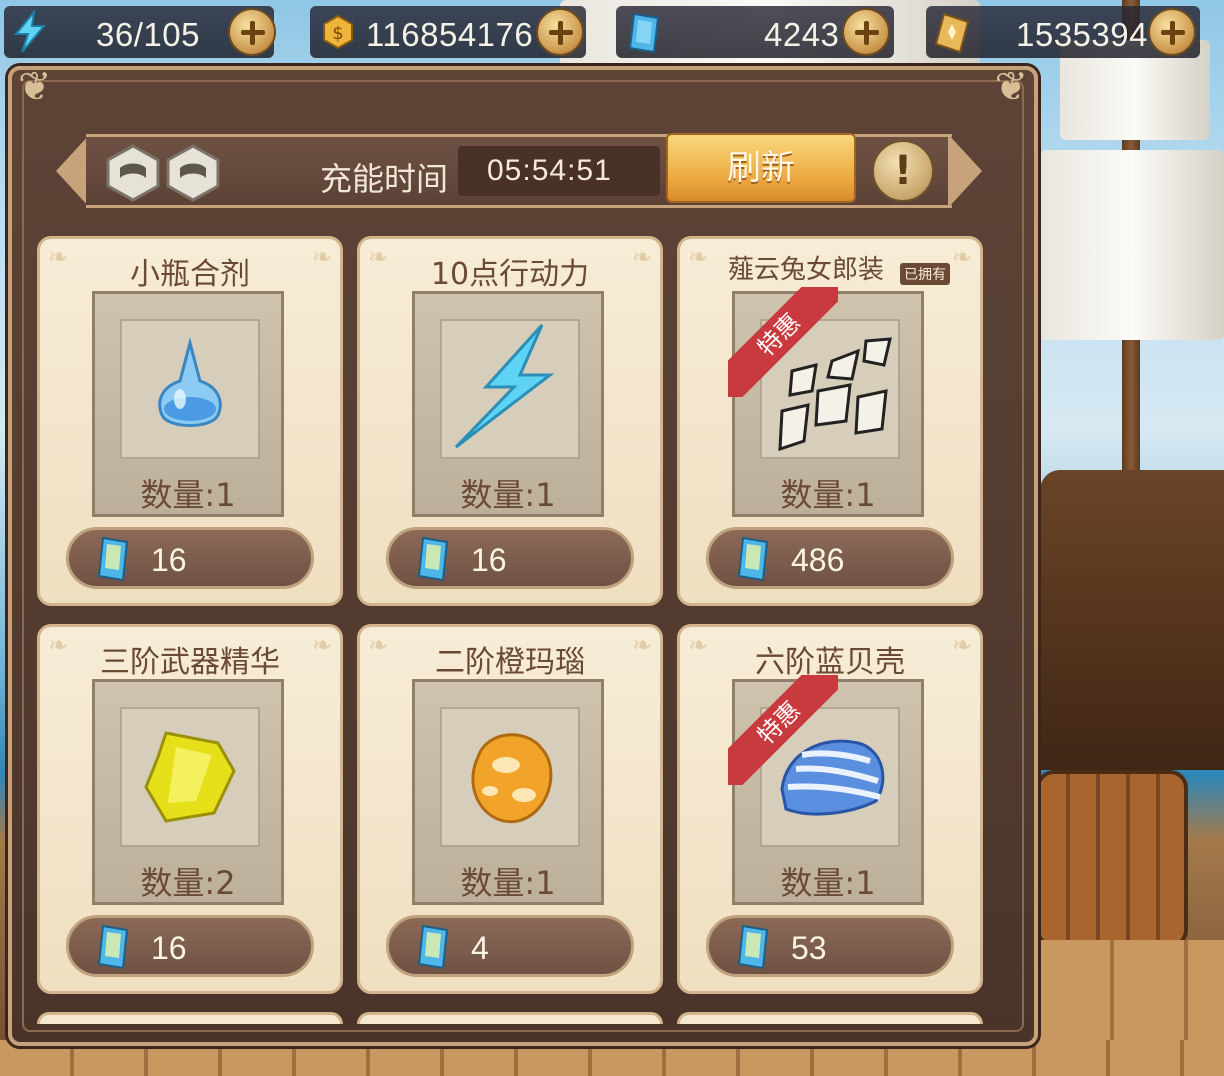 The height and width of the screenshot is (1076, 1224). What do you see at coordinates (1172, 32) in the screenshot?
I see `add-vouchers-button` at bounding box center [1172, 32].